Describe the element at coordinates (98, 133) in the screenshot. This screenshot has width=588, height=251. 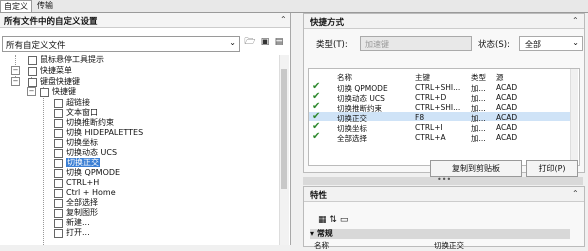
I see `tree-node-item: 切换 HIDEPALETTES` at that location.